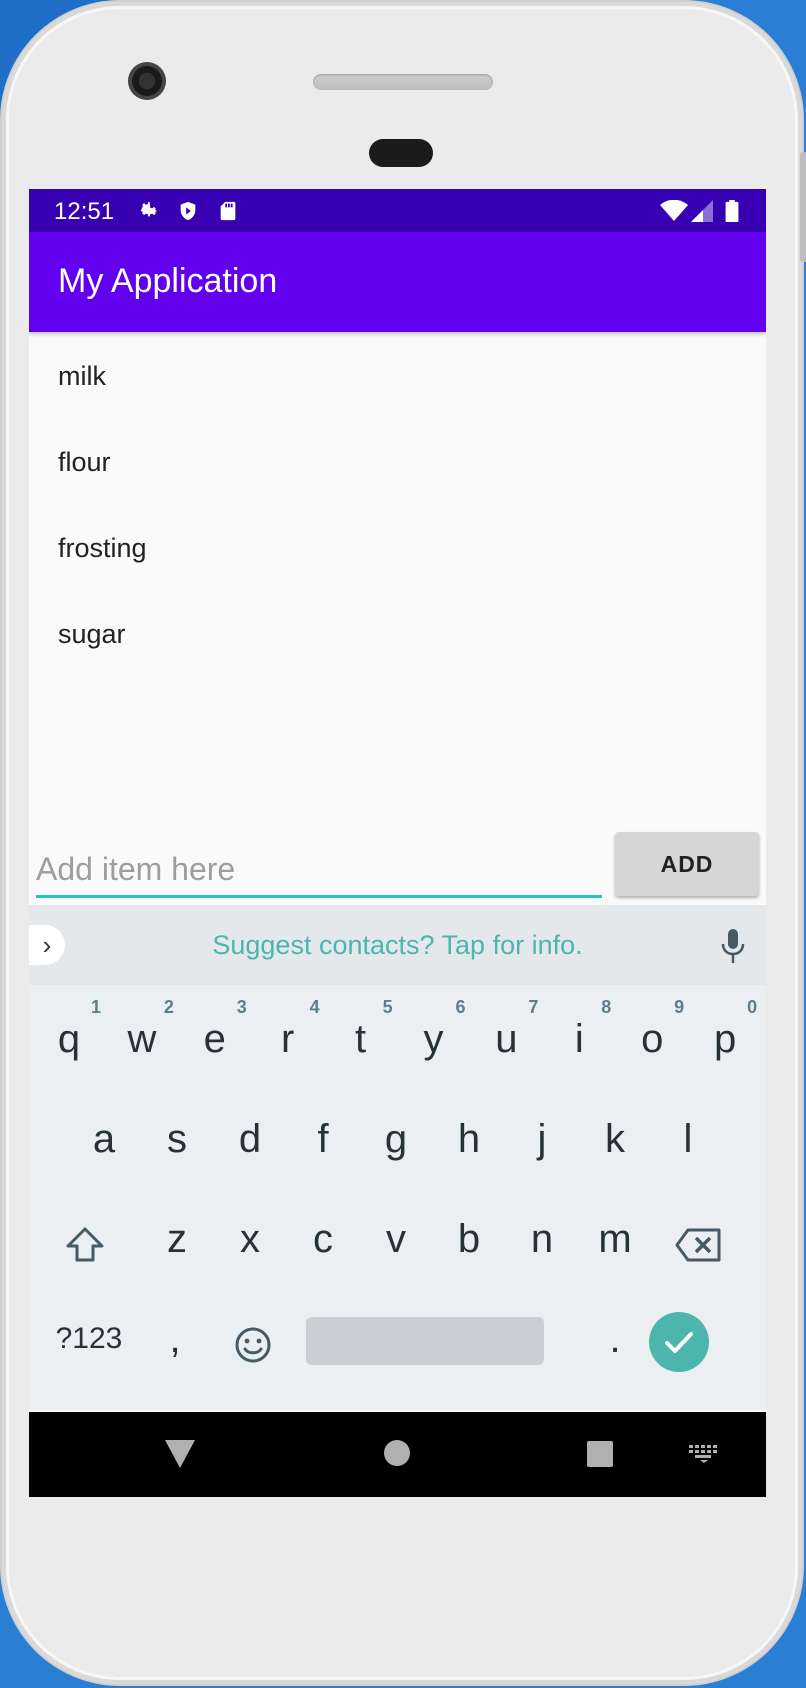  Describe the element at coordinates (469, 1139) in the screenshot. I see `key-h-label: h` at that location.